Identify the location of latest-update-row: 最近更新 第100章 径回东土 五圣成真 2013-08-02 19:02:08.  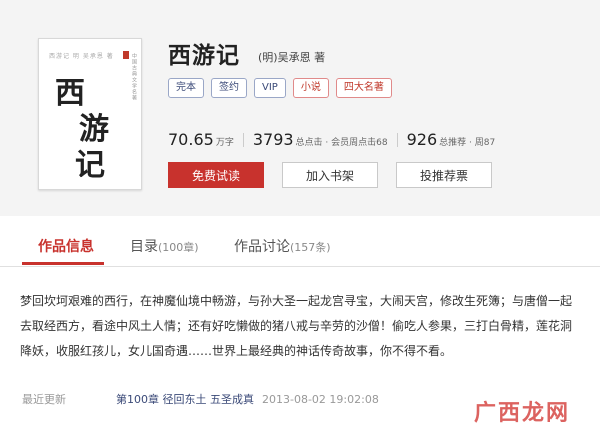
(200, 399).